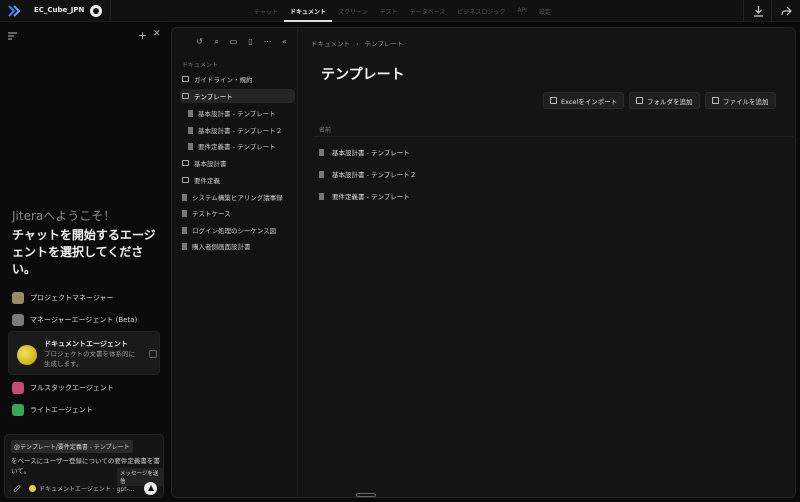 The height and width of the screenshot is (502, 800). Describe the element at coordinates (664, 100) in the screenshot. I see `add-folder-button: フォルダを追加` at that location.